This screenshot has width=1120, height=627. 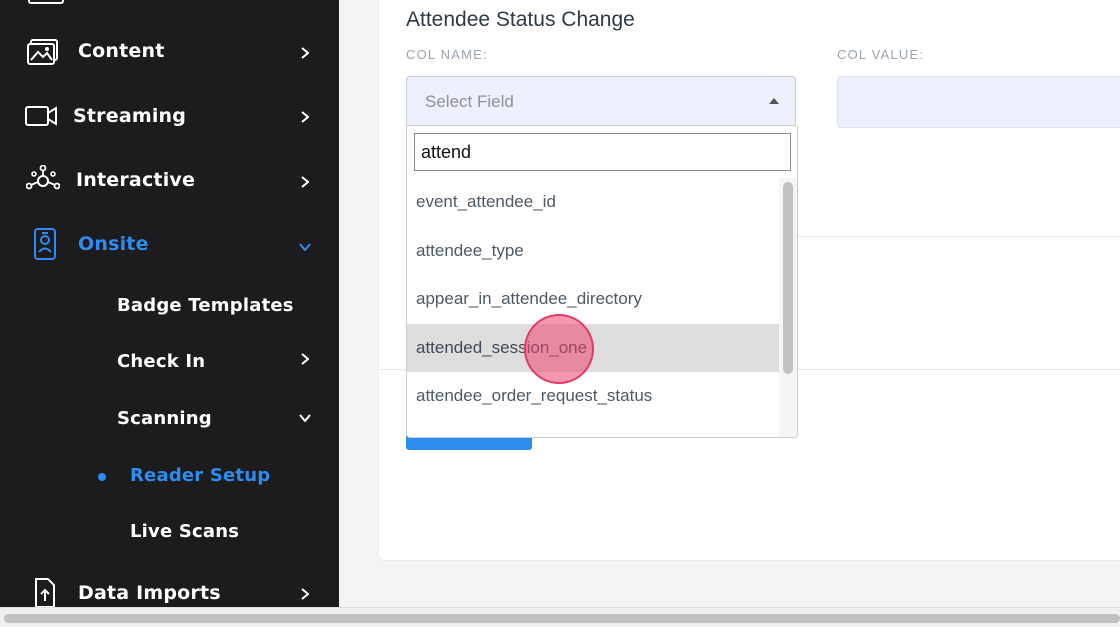 I want to click on sidebar-item-live-scans: Live Scans, so click(x=184, y=531).